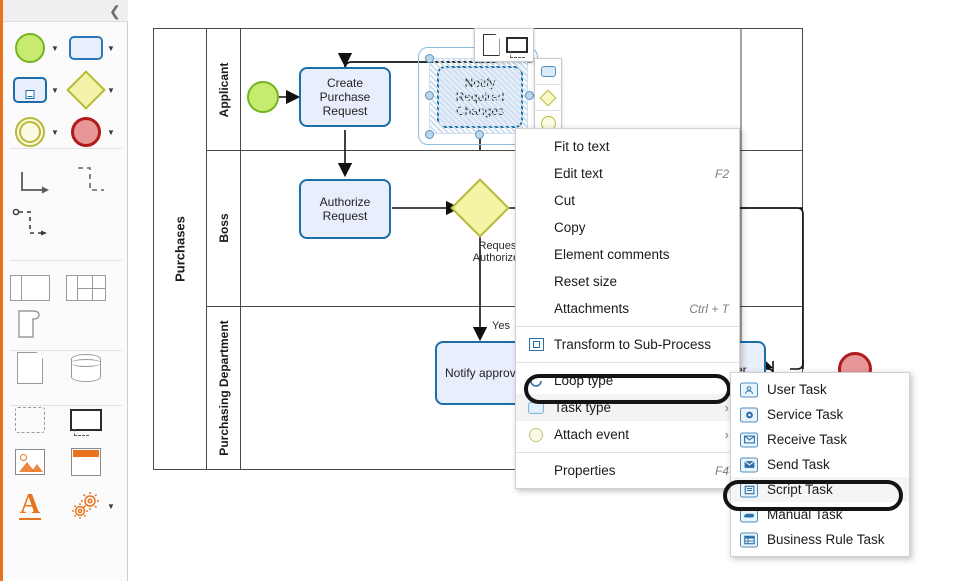  I want to click on pool-icon, so click(30, 288).